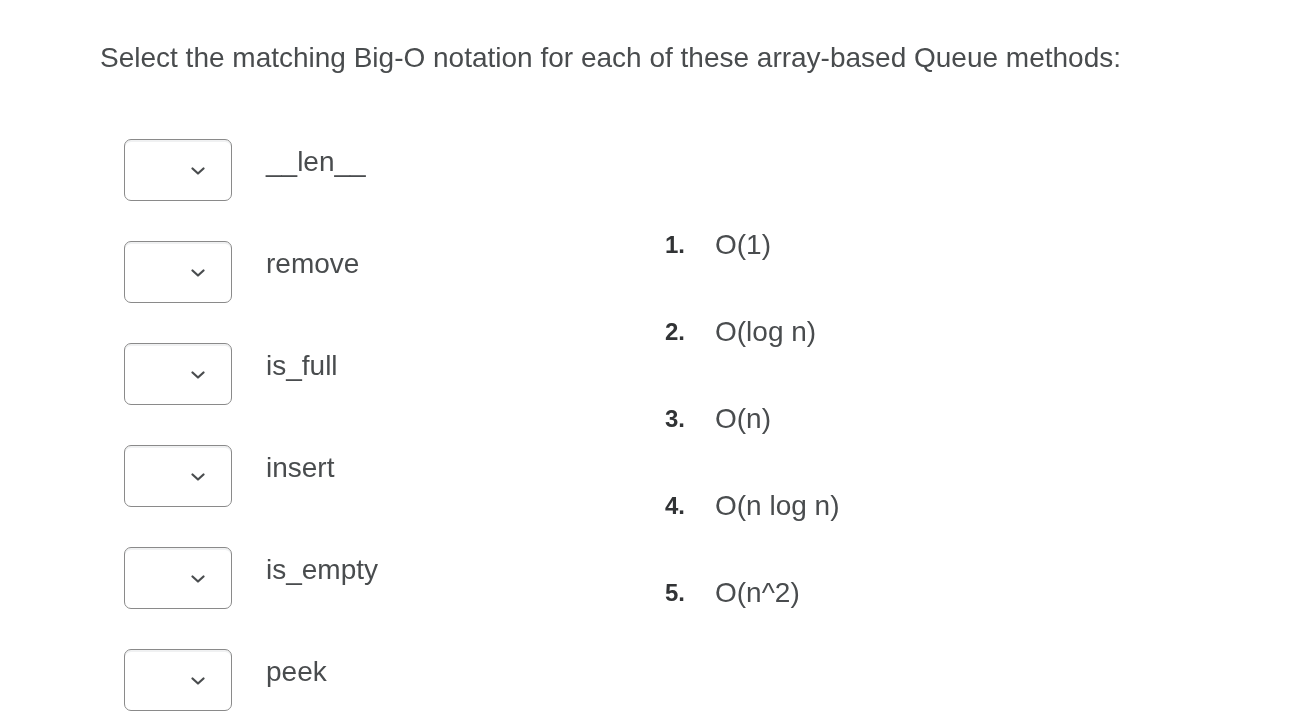  Describe the element at coordinates (743, 245) in the screenshot. I see `choice-text: O(1)` at that location.